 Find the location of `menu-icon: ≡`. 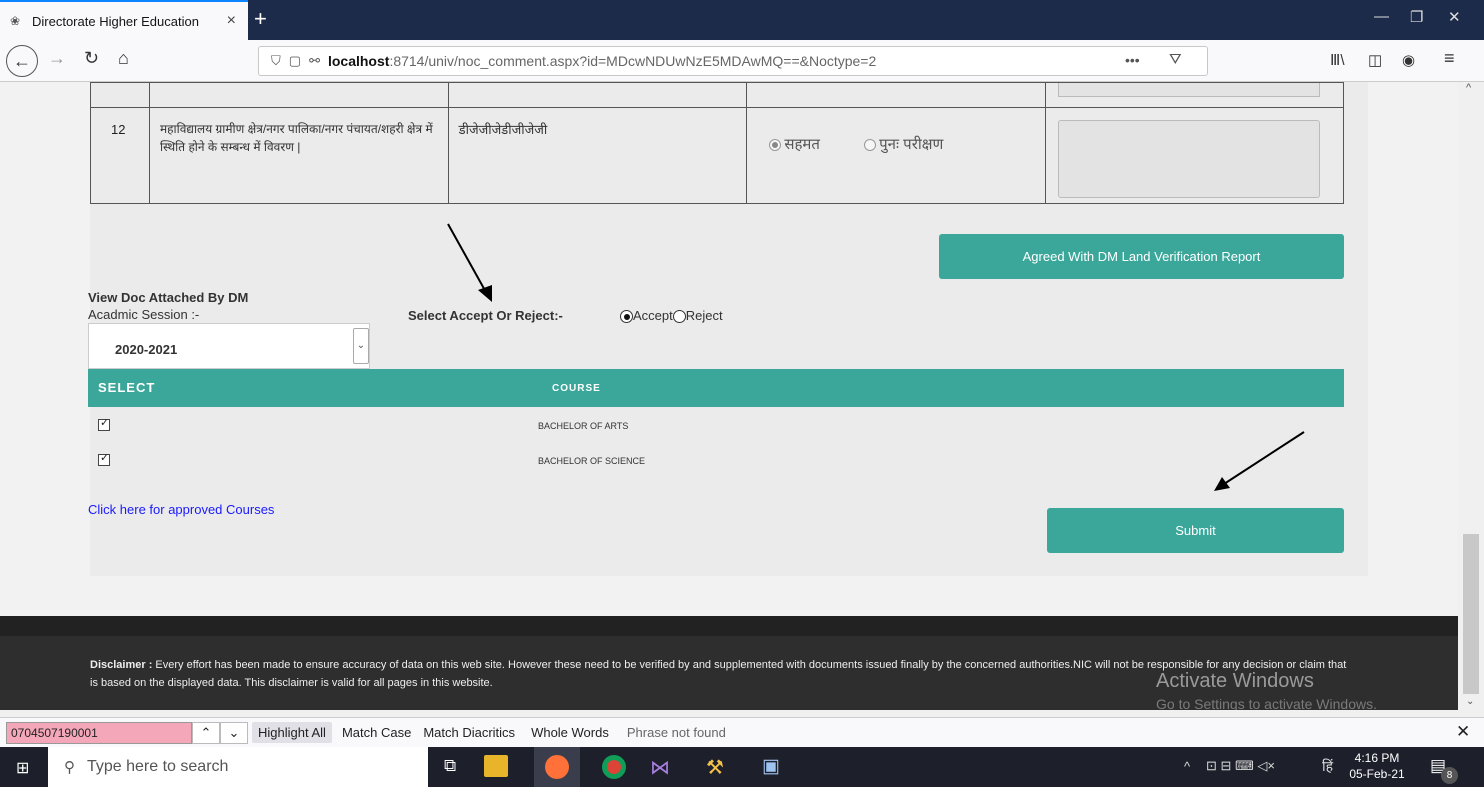

menu-icon: ≡ is located at coordinates (1449, 58).